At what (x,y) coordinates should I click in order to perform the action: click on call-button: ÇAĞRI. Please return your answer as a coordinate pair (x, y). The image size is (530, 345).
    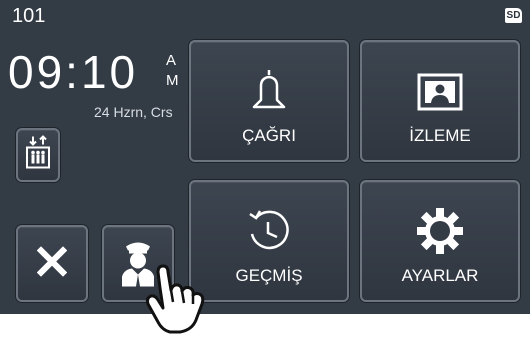
    Looking at the image, I should click on (269, 101).